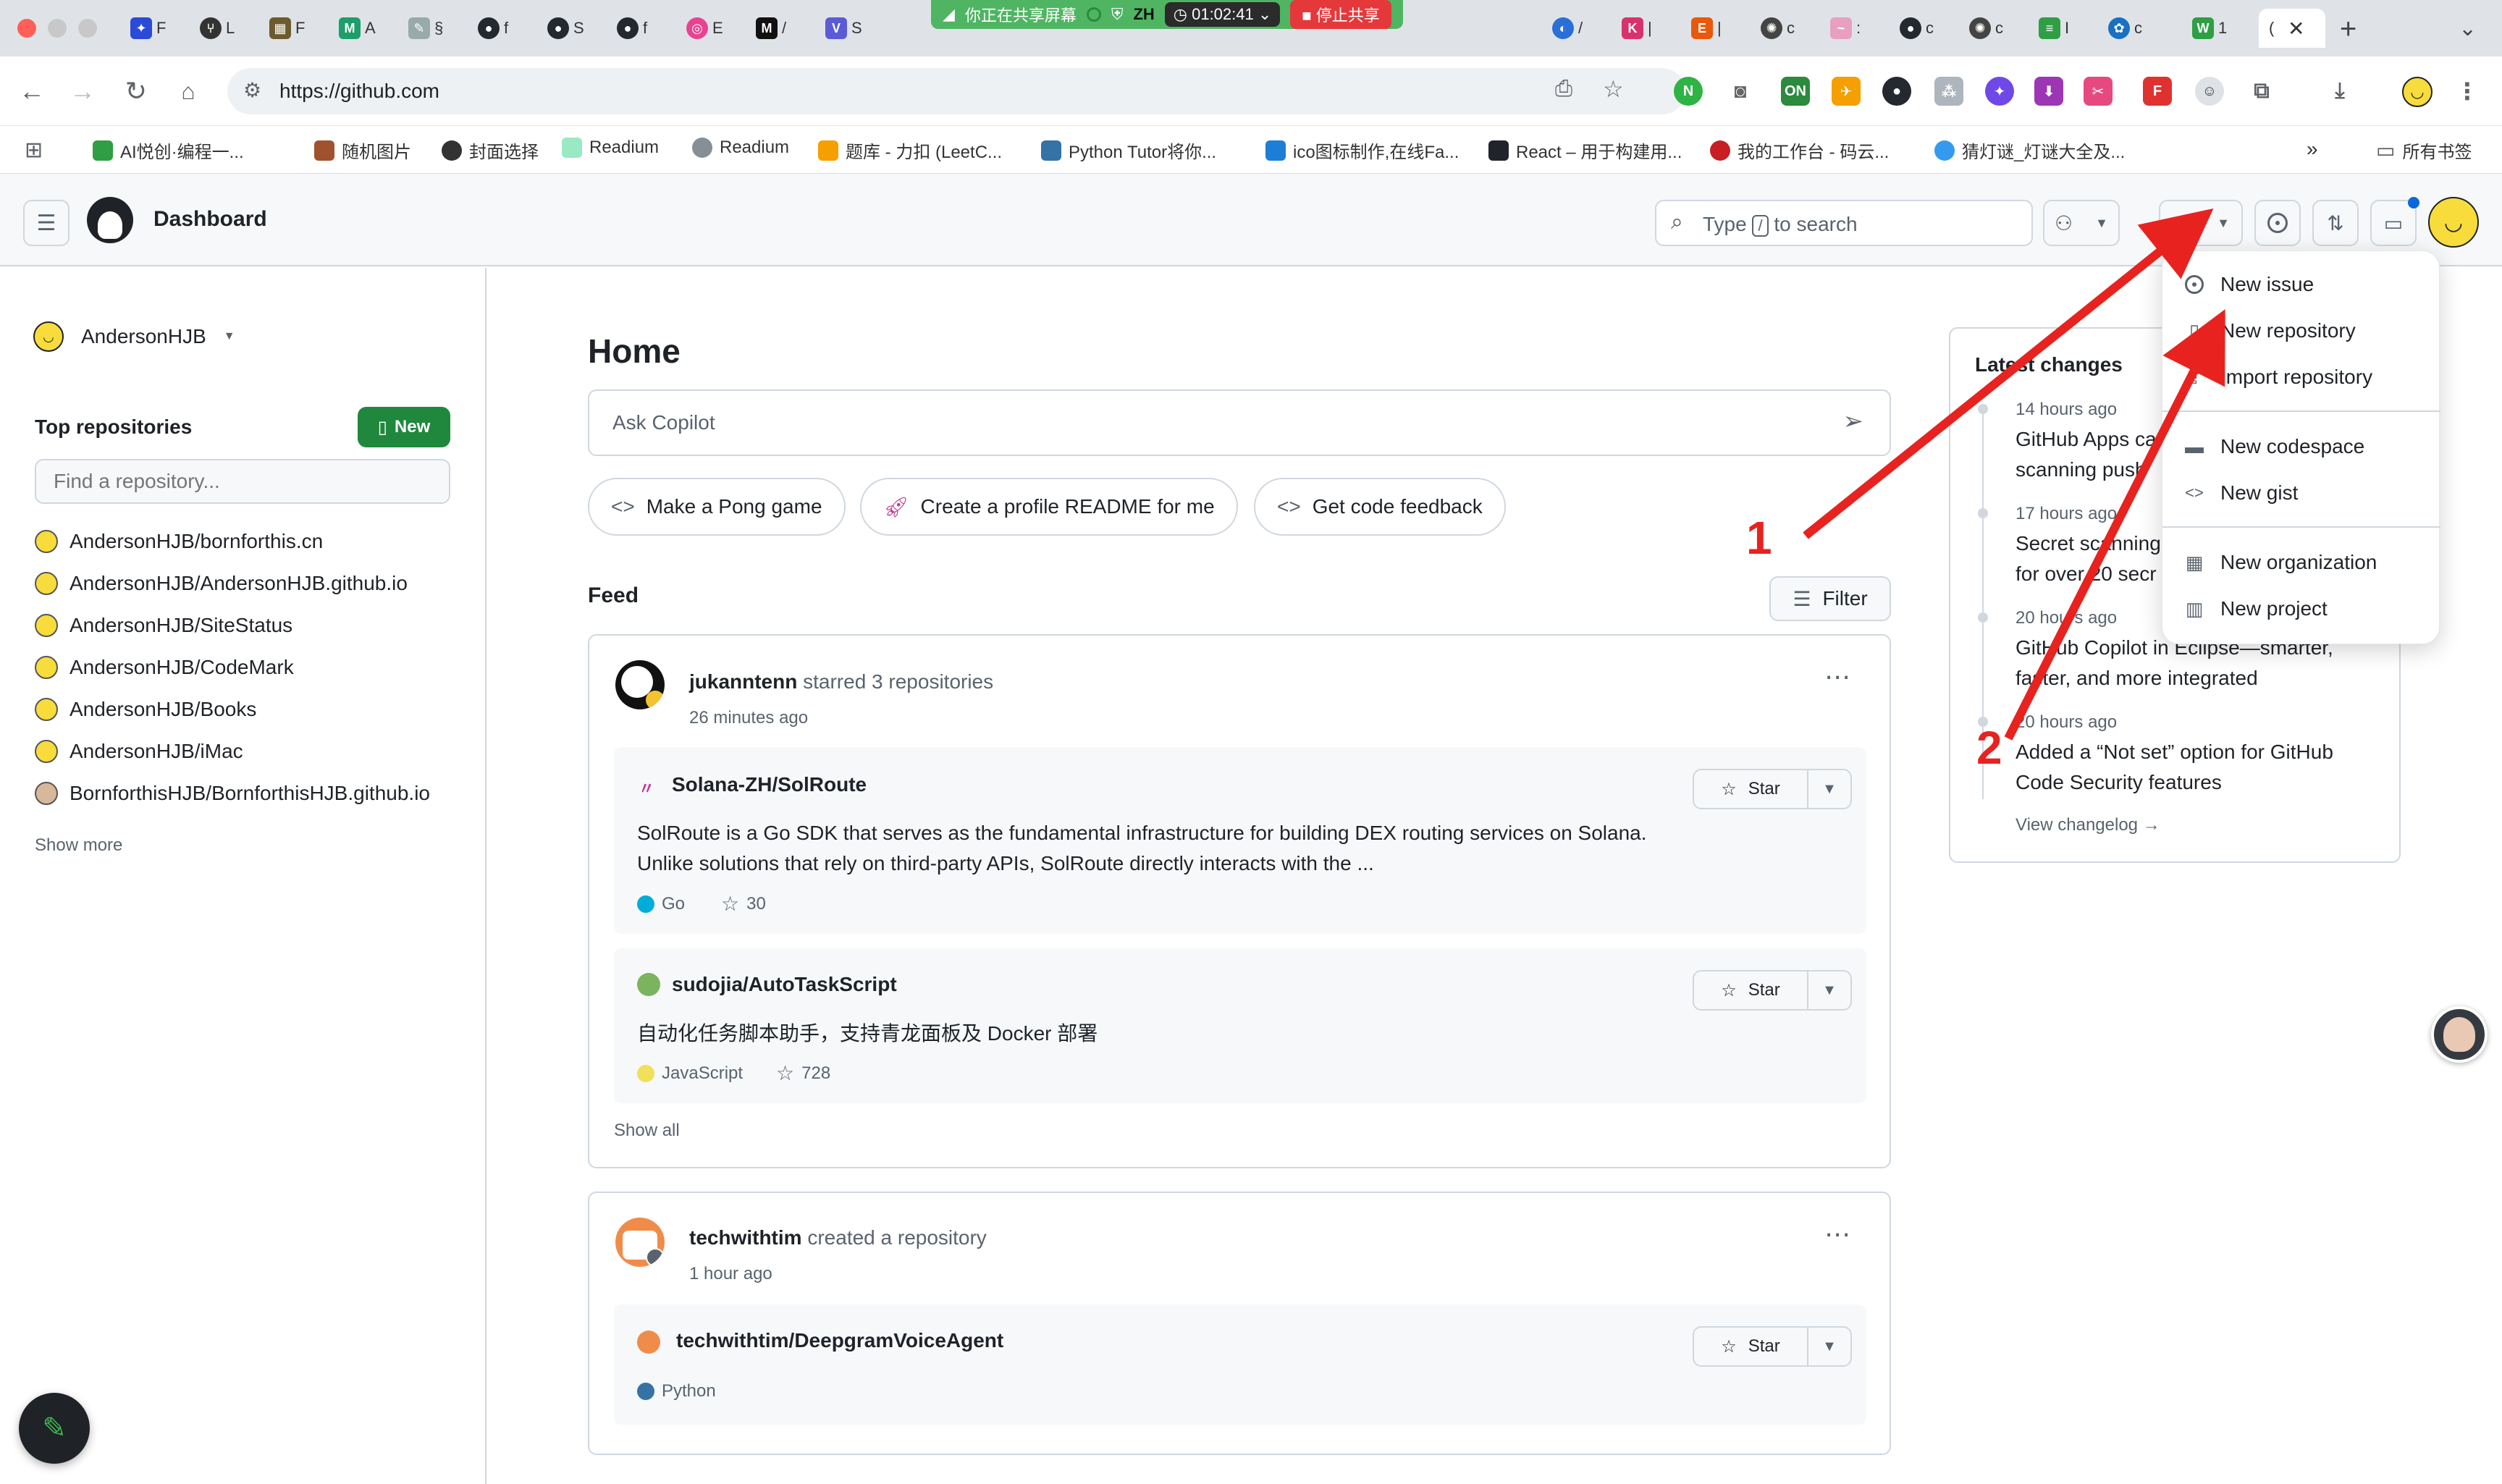 The image size is (2502, 1484). I want to click on actor-username: techwithtim, so click(746, 1237).